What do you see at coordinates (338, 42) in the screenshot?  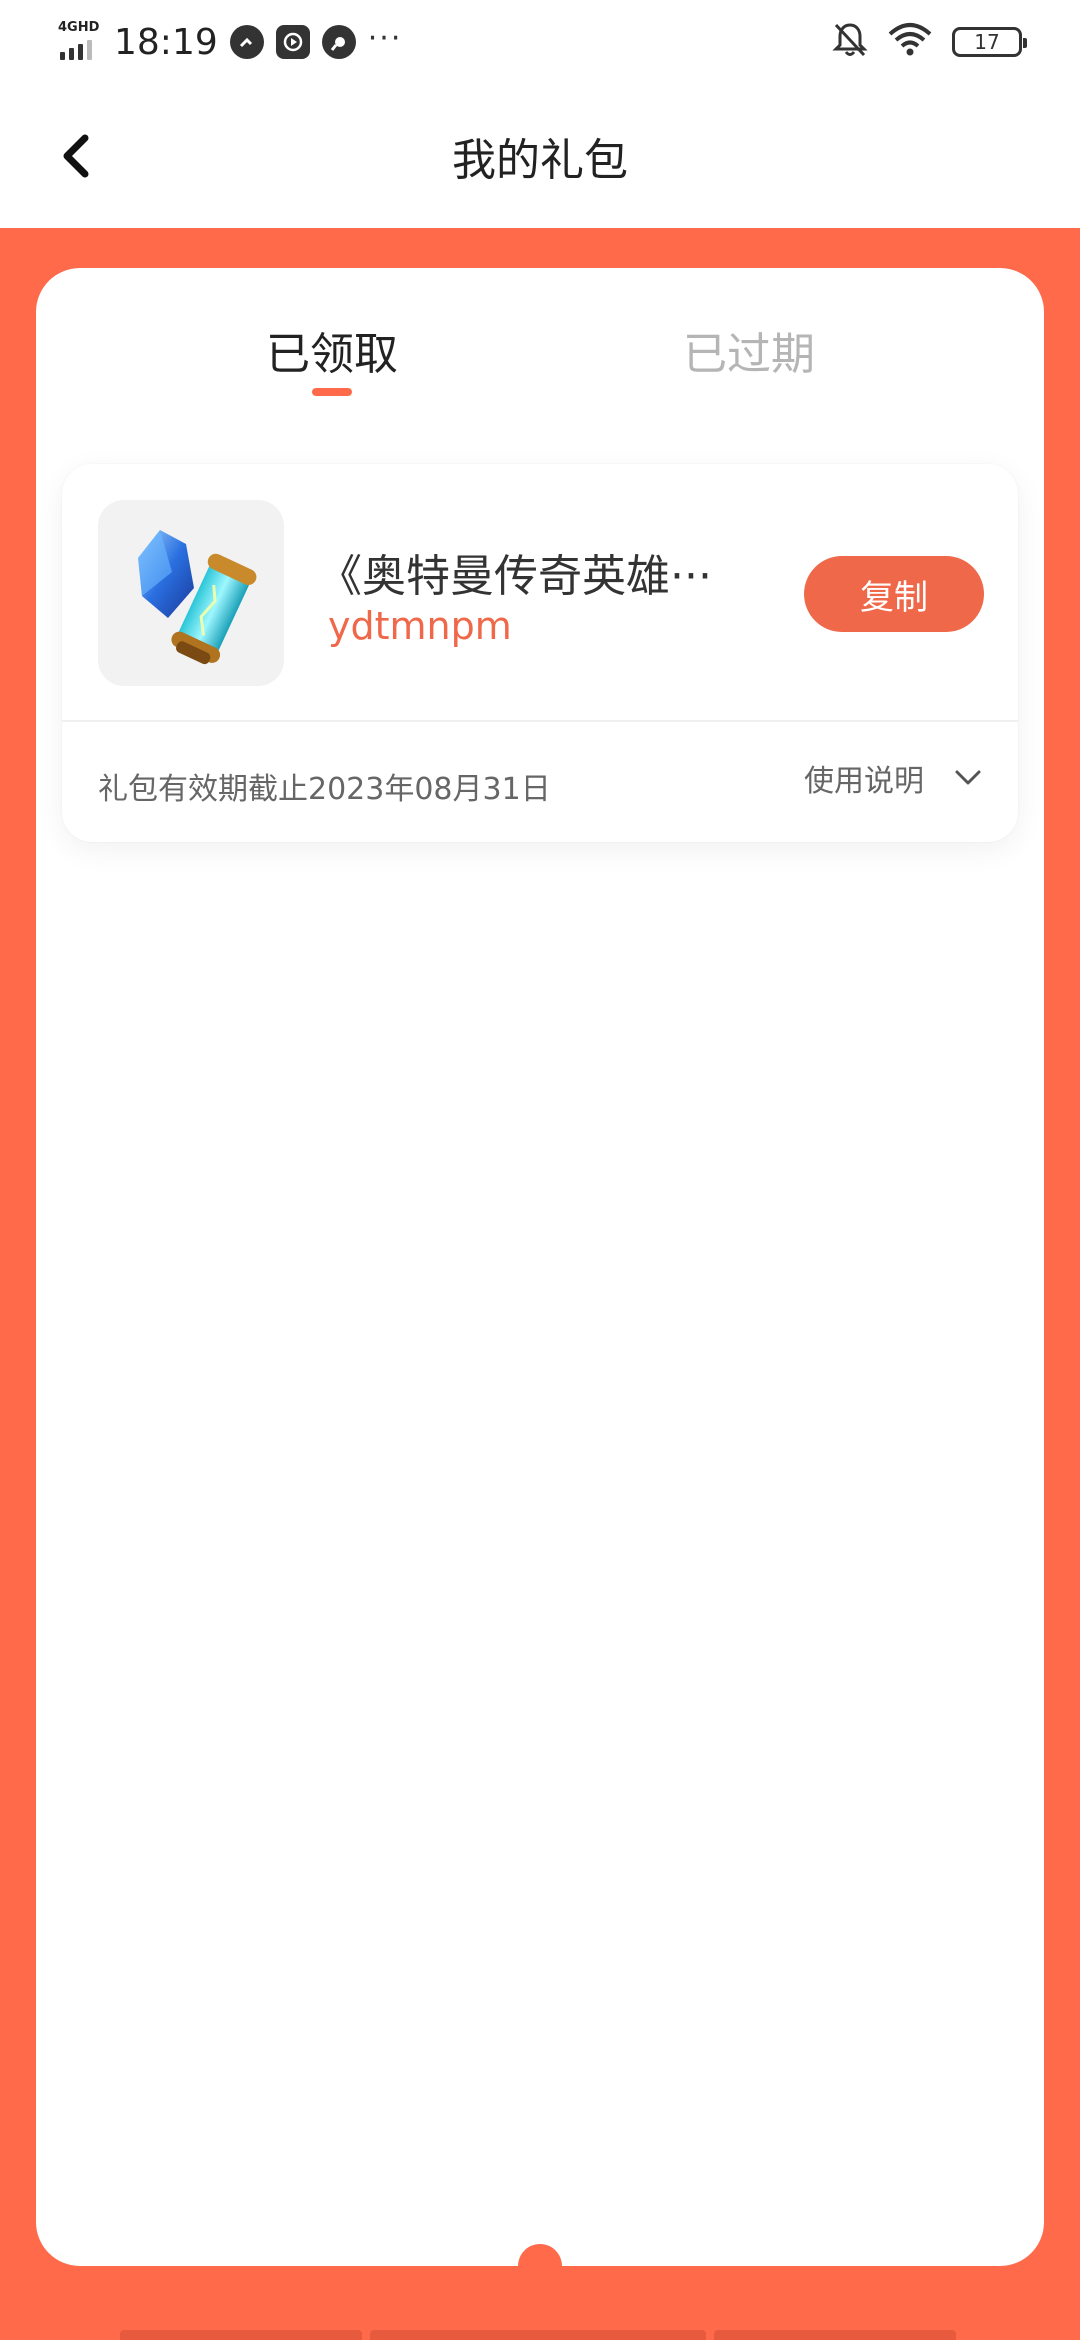 I see `message-icon` at bounding box center [338, 42].